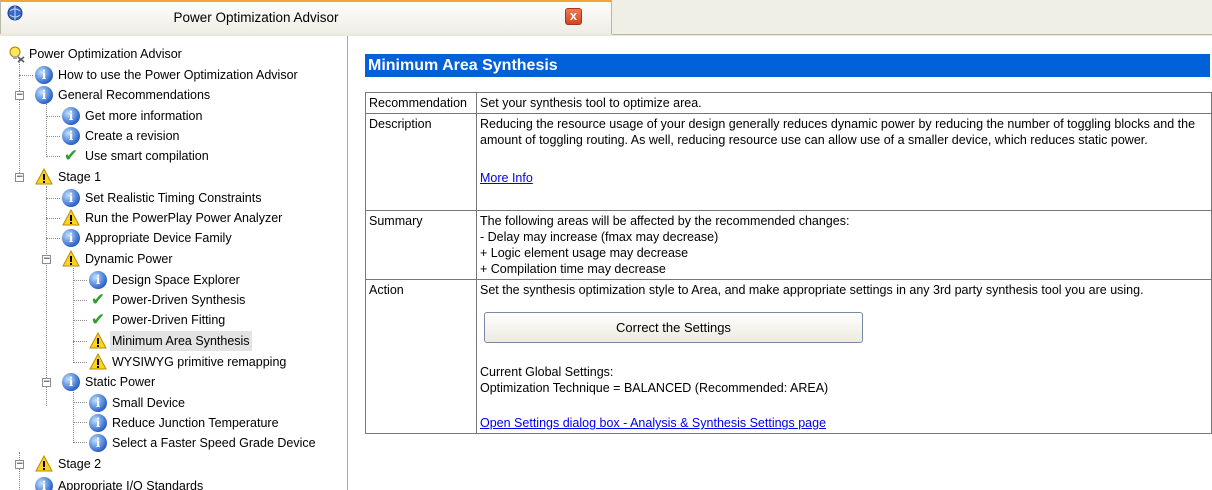 The width and height of the screenshot is (1212, 490). What do you see at coordinates (17, 54) in the screenshot?
I see `tips-lightbulb-icon` at bounding box center [17, 54].